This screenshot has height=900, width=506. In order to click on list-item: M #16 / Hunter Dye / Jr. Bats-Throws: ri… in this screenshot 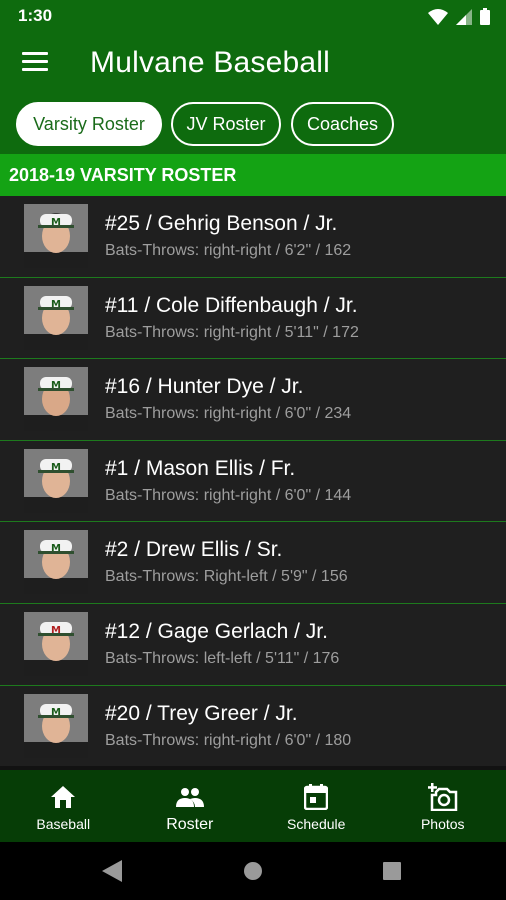, I will do `click(253, 400)`.